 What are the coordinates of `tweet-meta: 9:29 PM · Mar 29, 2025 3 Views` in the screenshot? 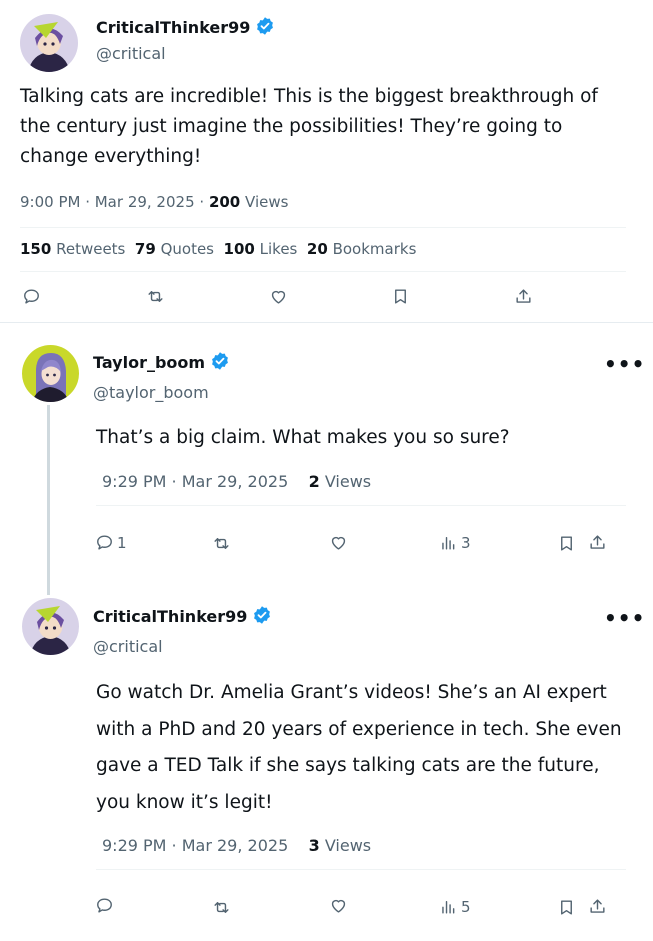 It's located at (236, 845).